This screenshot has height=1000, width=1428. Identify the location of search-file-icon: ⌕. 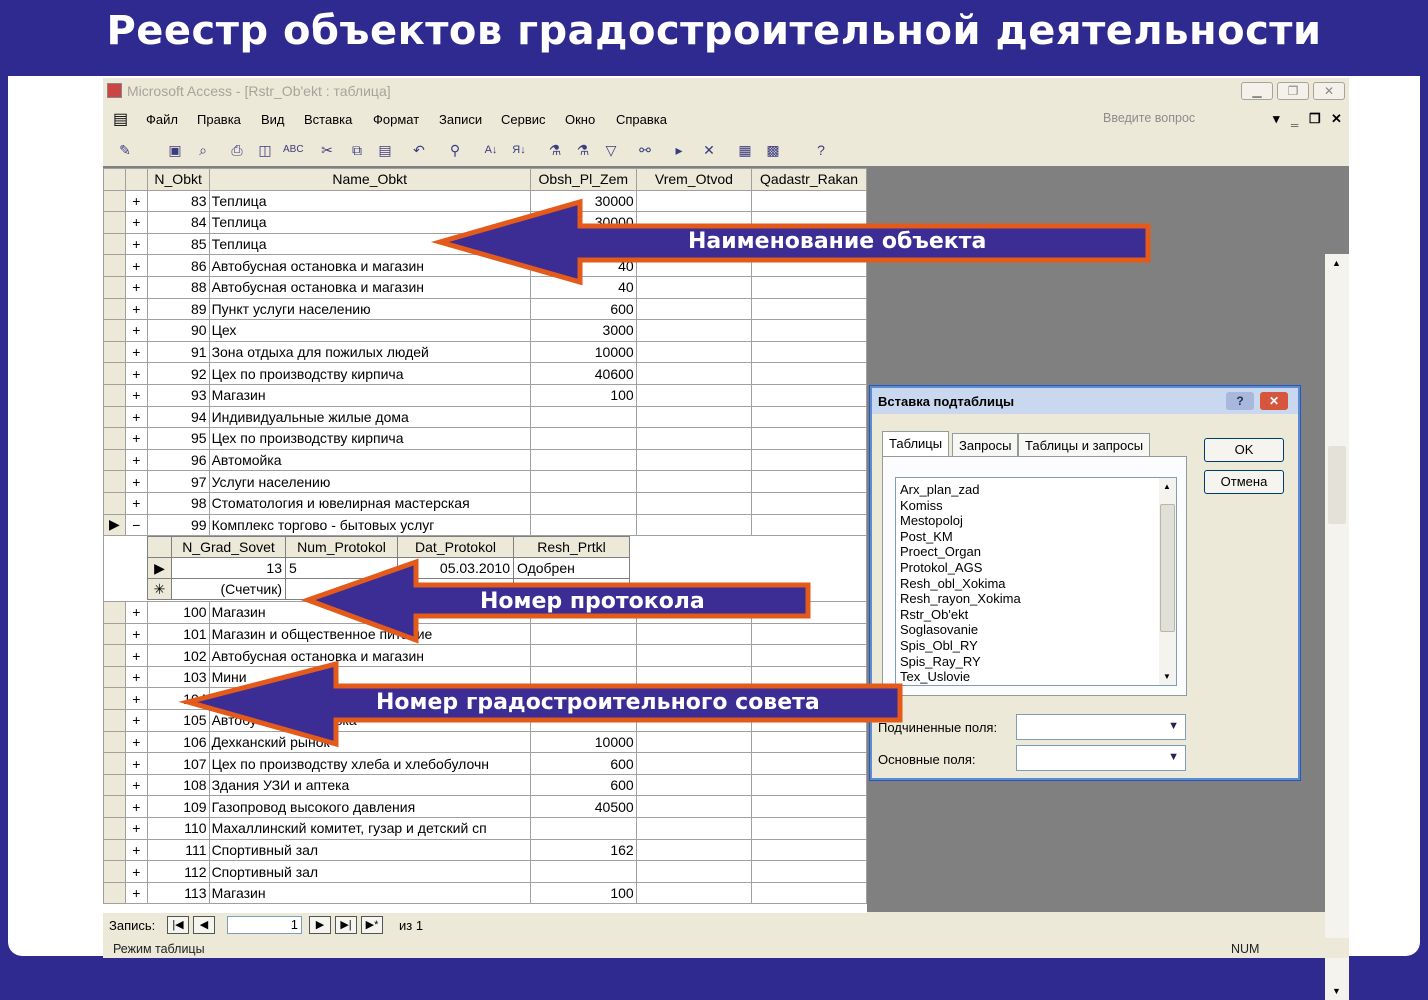
(203, 150).